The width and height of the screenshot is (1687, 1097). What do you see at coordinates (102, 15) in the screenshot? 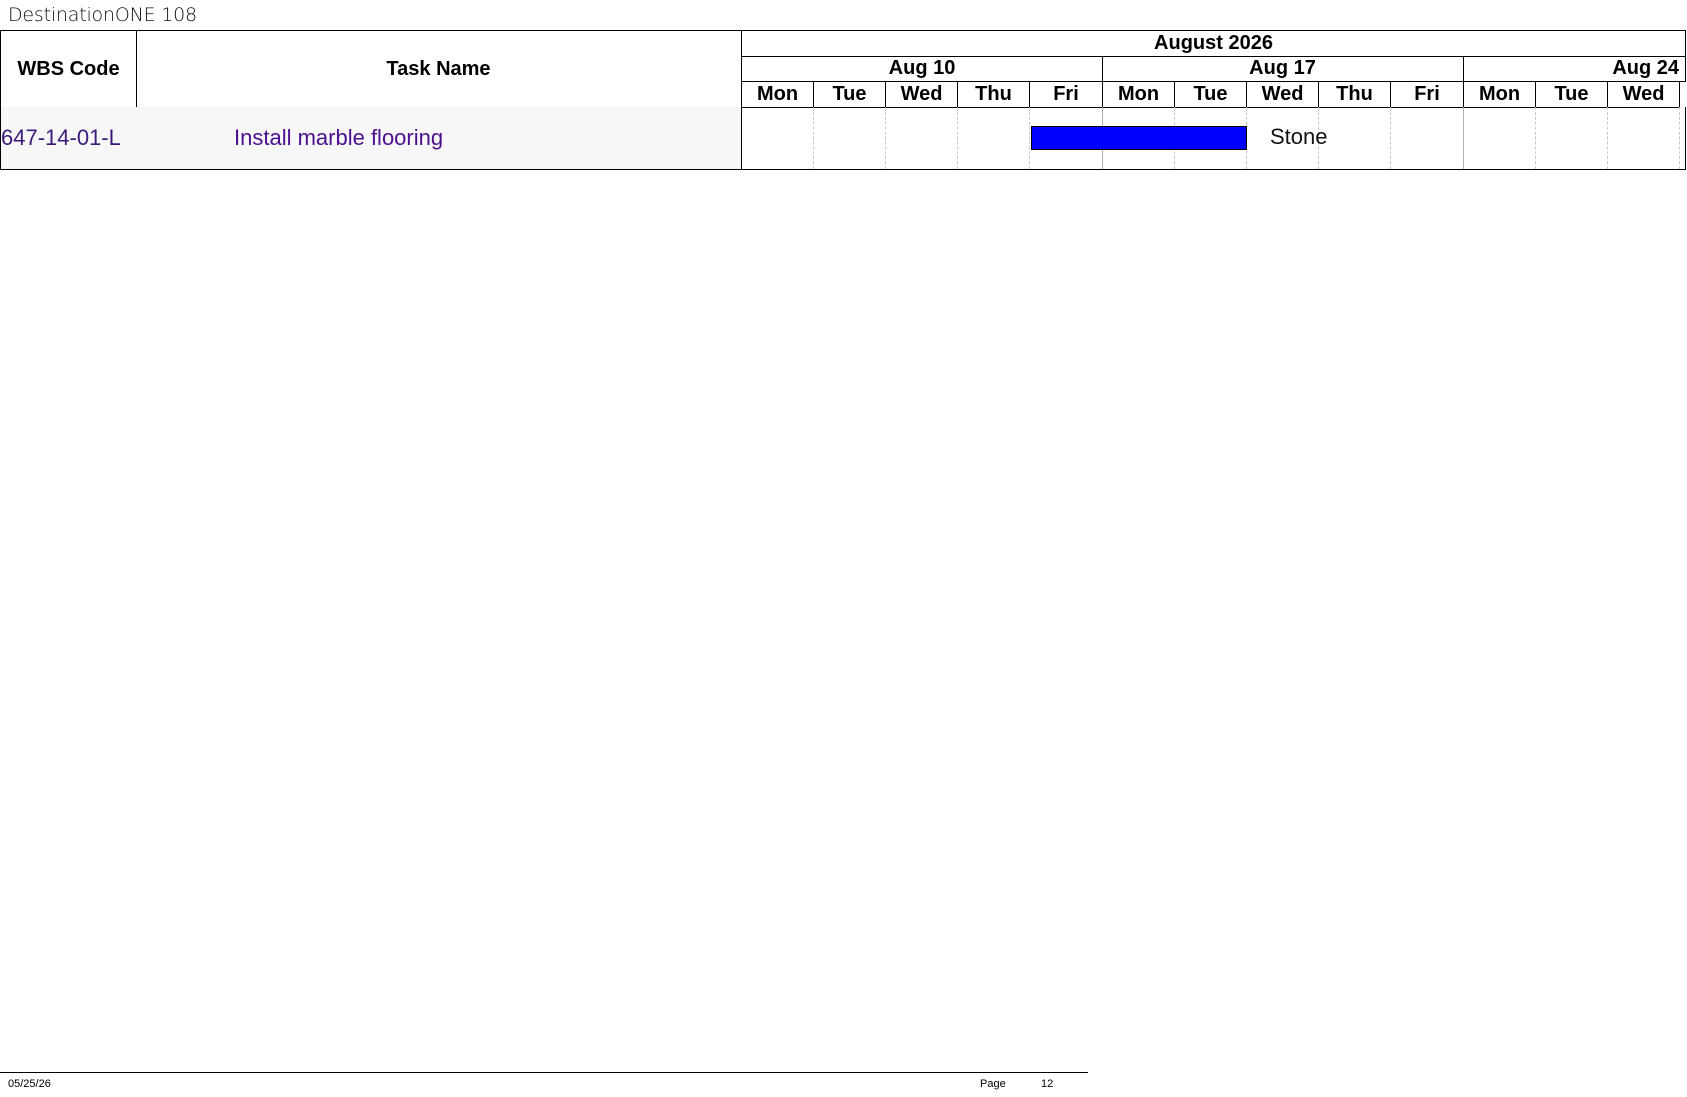
I see `document-title: DestinationONE 108` at bounding box center [102, 15].